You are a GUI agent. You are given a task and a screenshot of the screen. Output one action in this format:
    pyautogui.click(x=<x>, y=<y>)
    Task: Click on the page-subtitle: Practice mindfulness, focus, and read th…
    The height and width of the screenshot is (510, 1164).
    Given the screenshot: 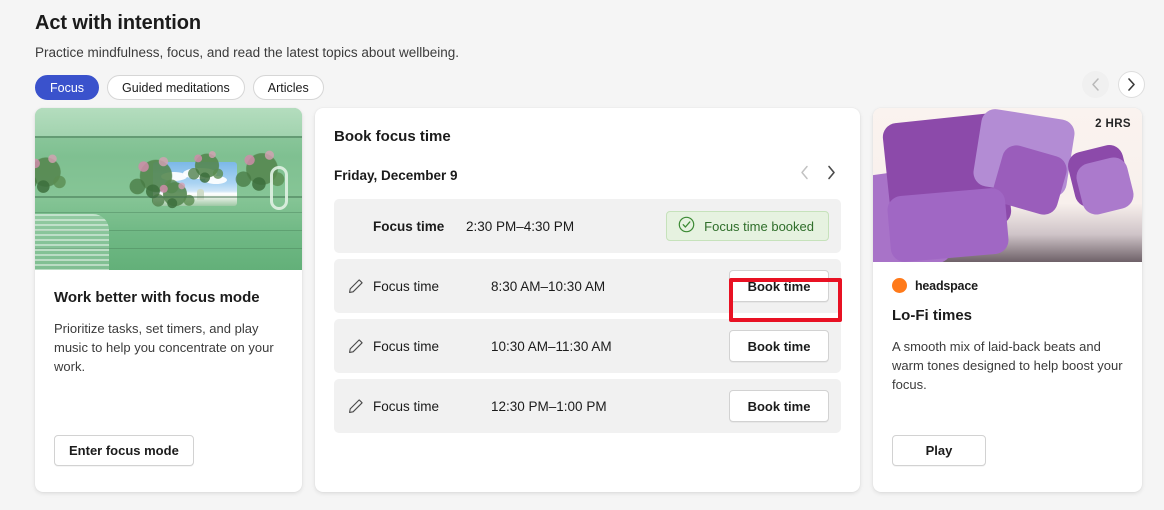 What is the action you would take?
    pyautogui.click(x=247, y=52)
    